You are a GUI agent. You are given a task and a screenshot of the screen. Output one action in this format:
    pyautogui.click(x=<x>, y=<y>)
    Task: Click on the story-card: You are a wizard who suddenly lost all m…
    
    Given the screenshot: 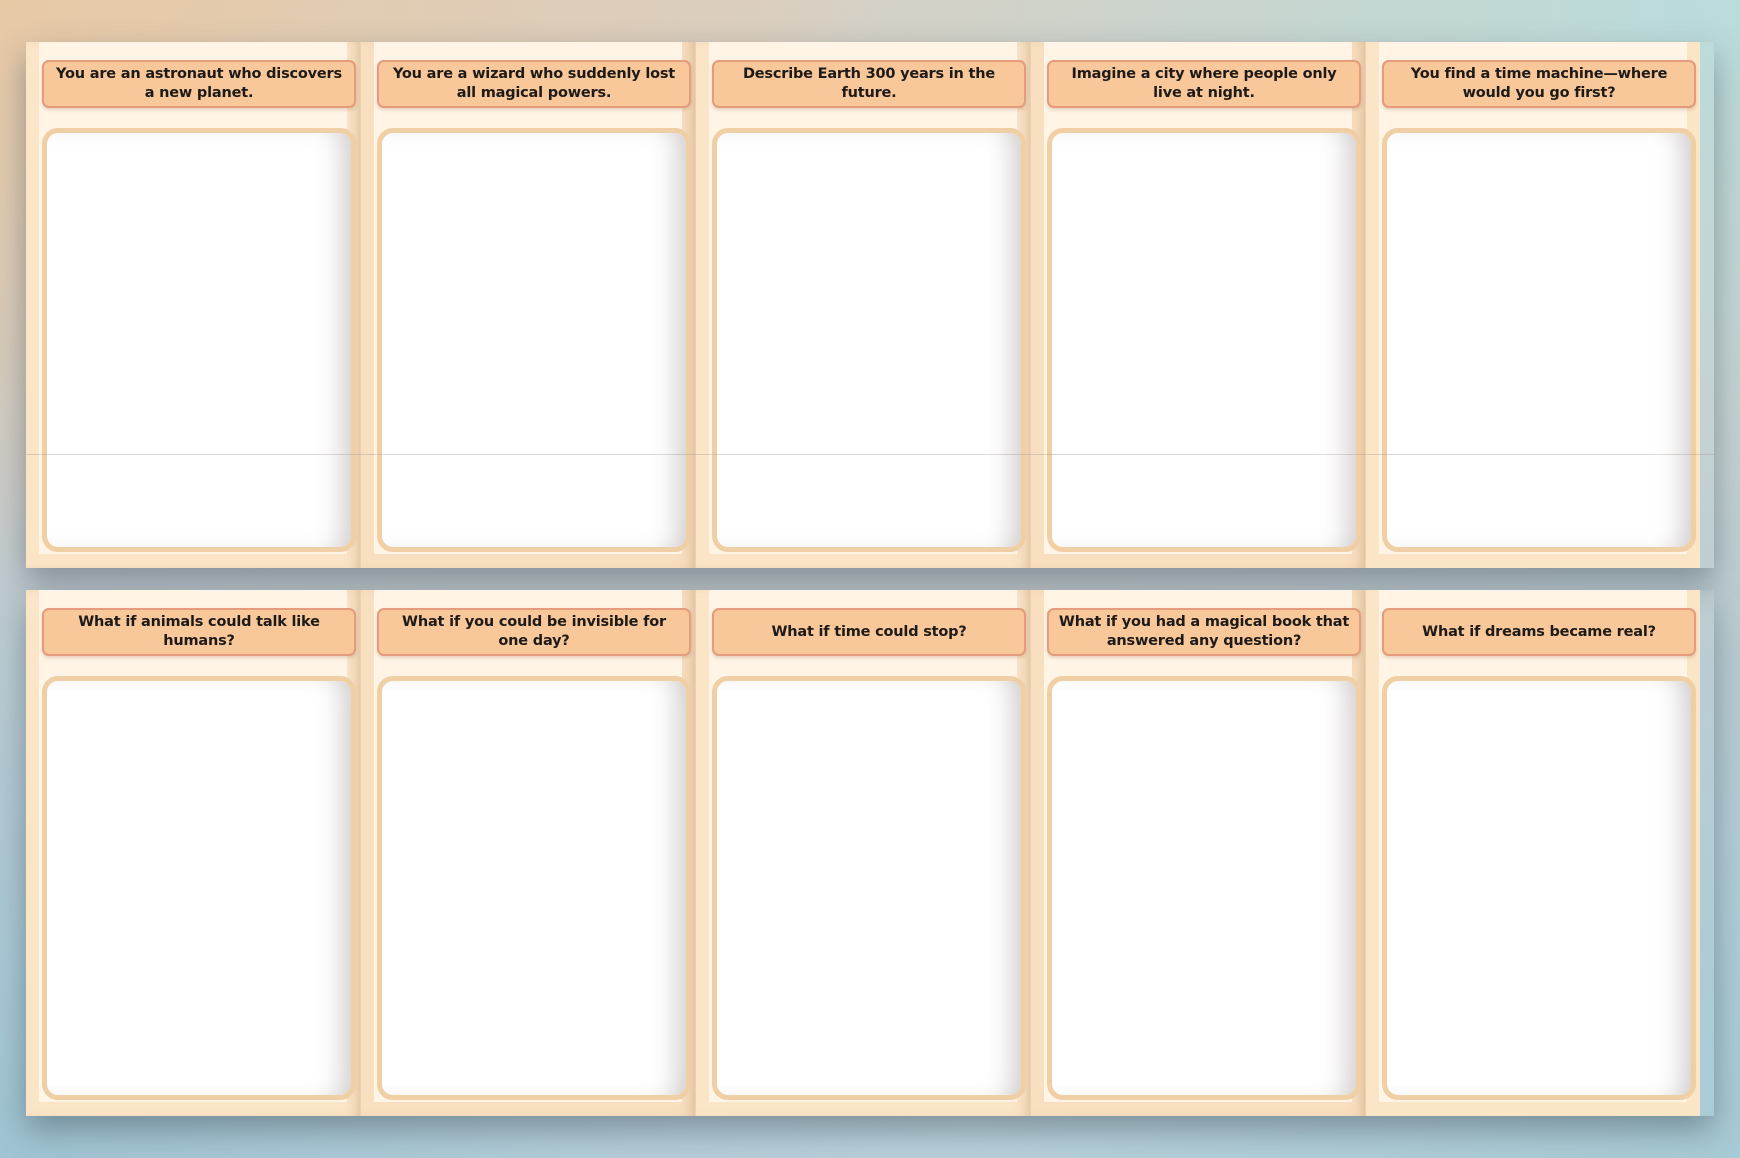 What is the action you would take?
    pyautogui.click(x=528, y=305)
    